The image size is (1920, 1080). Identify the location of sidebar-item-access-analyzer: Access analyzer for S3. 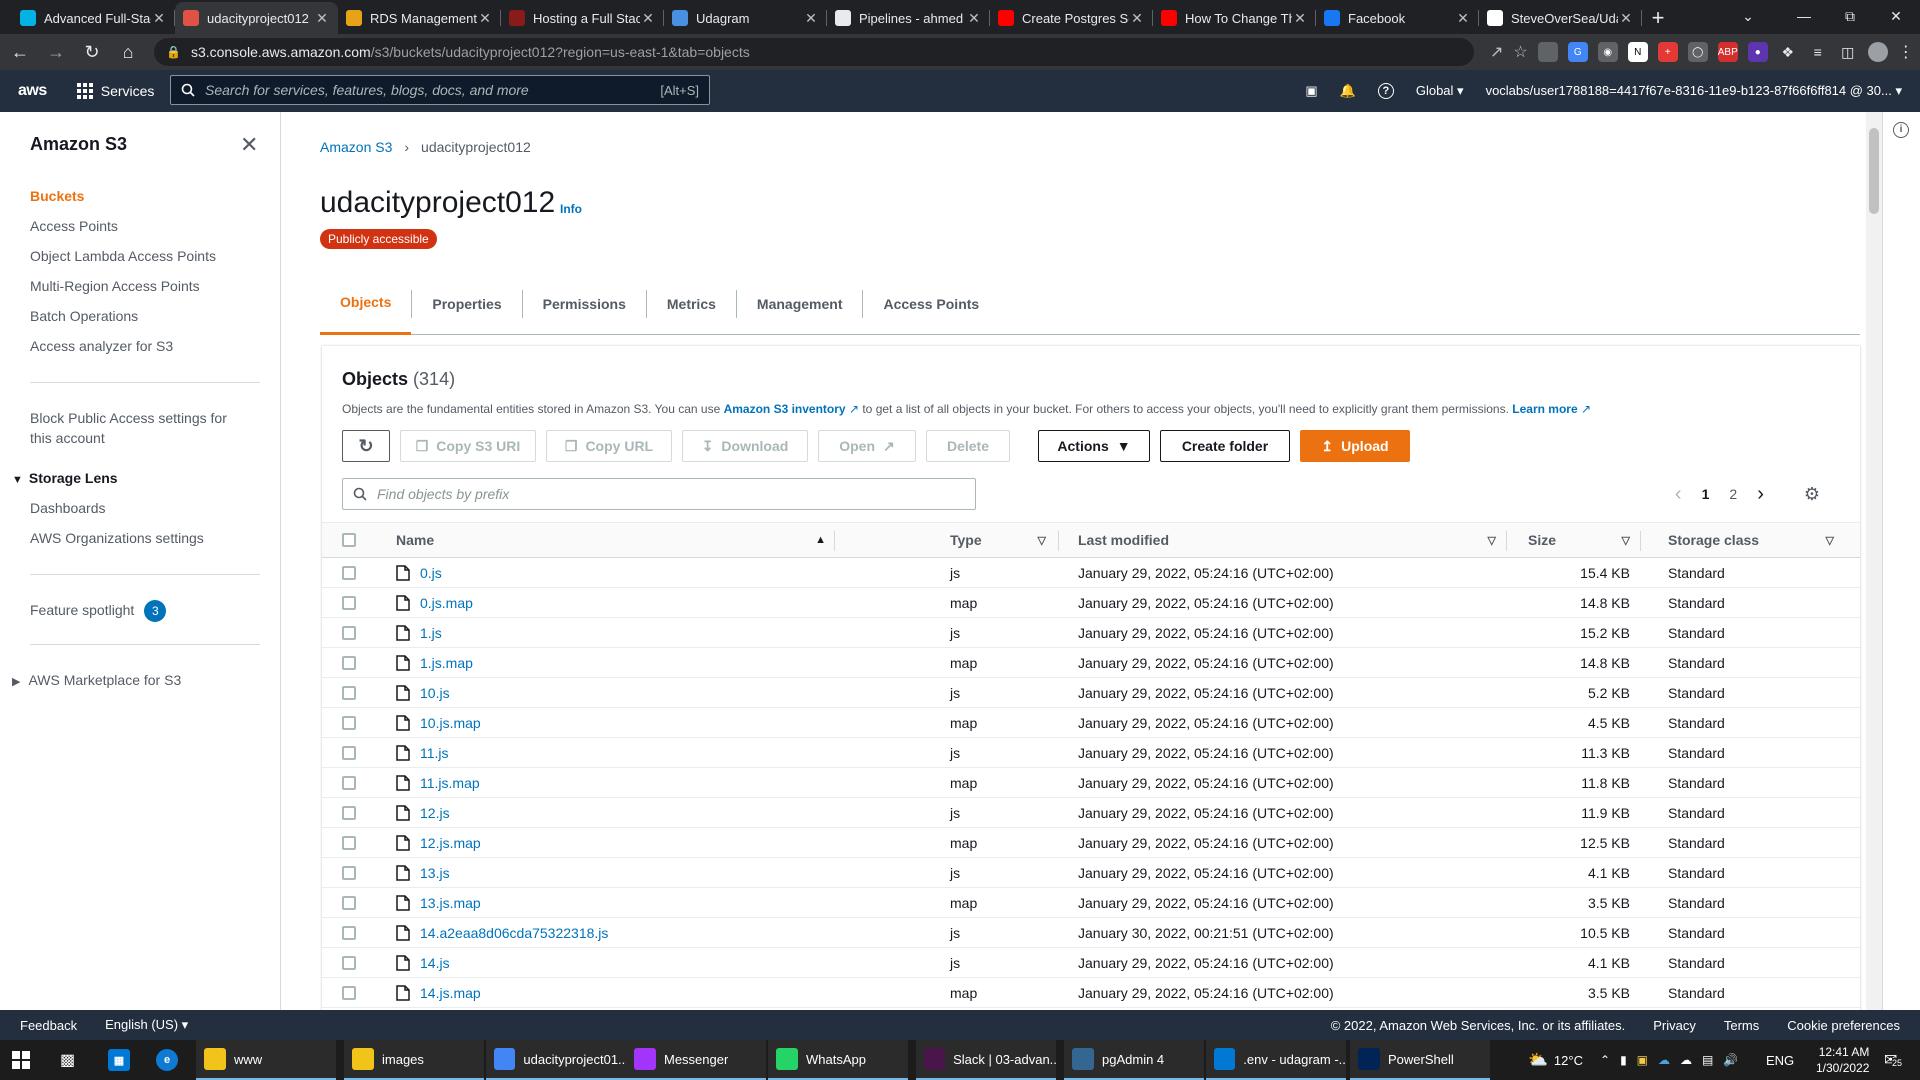
(101, 346).